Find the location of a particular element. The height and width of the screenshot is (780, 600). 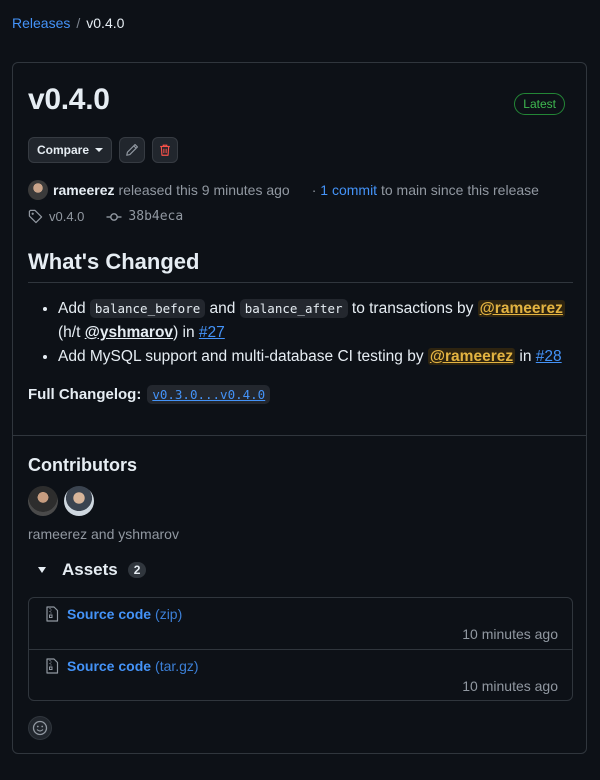

trash-icon is located at coordinates (165, 150).